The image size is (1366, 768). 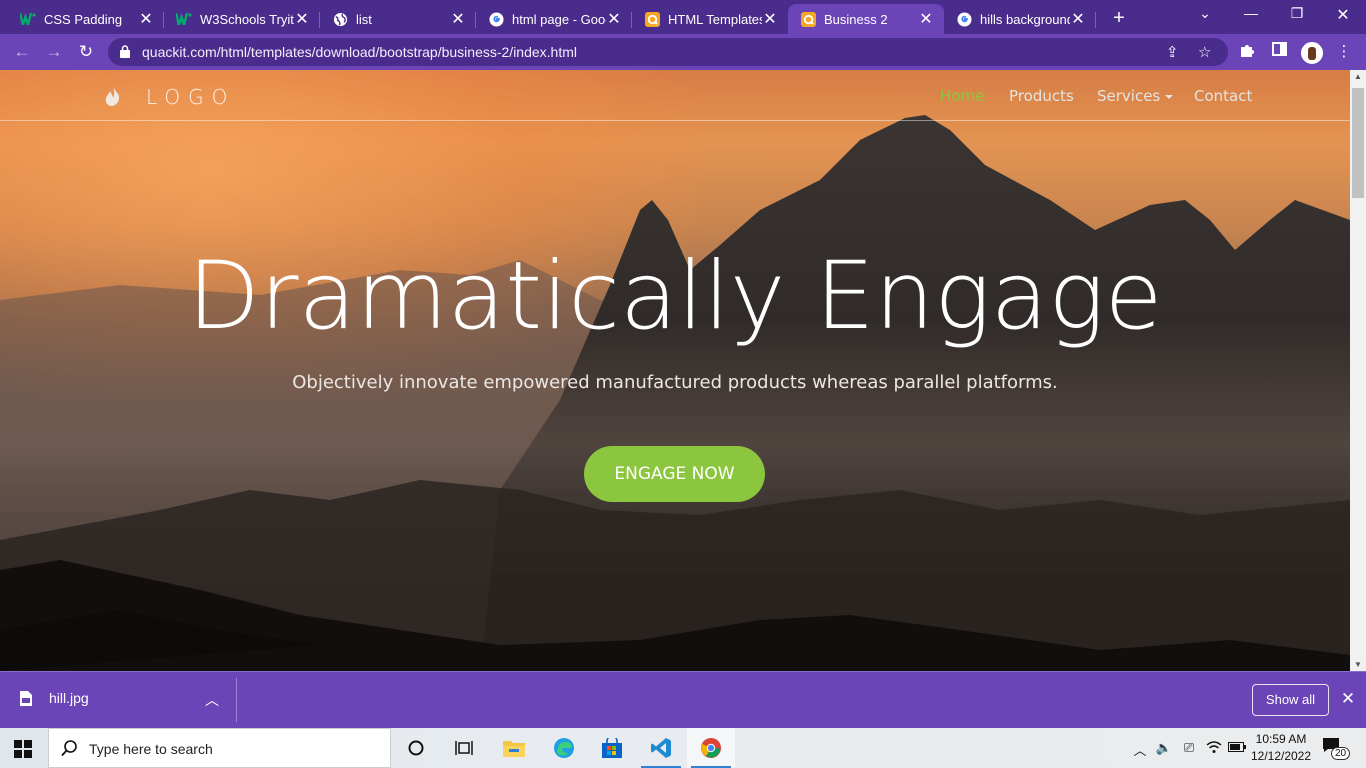 I want to click on chrome-icon, so click(x=711, y=748).